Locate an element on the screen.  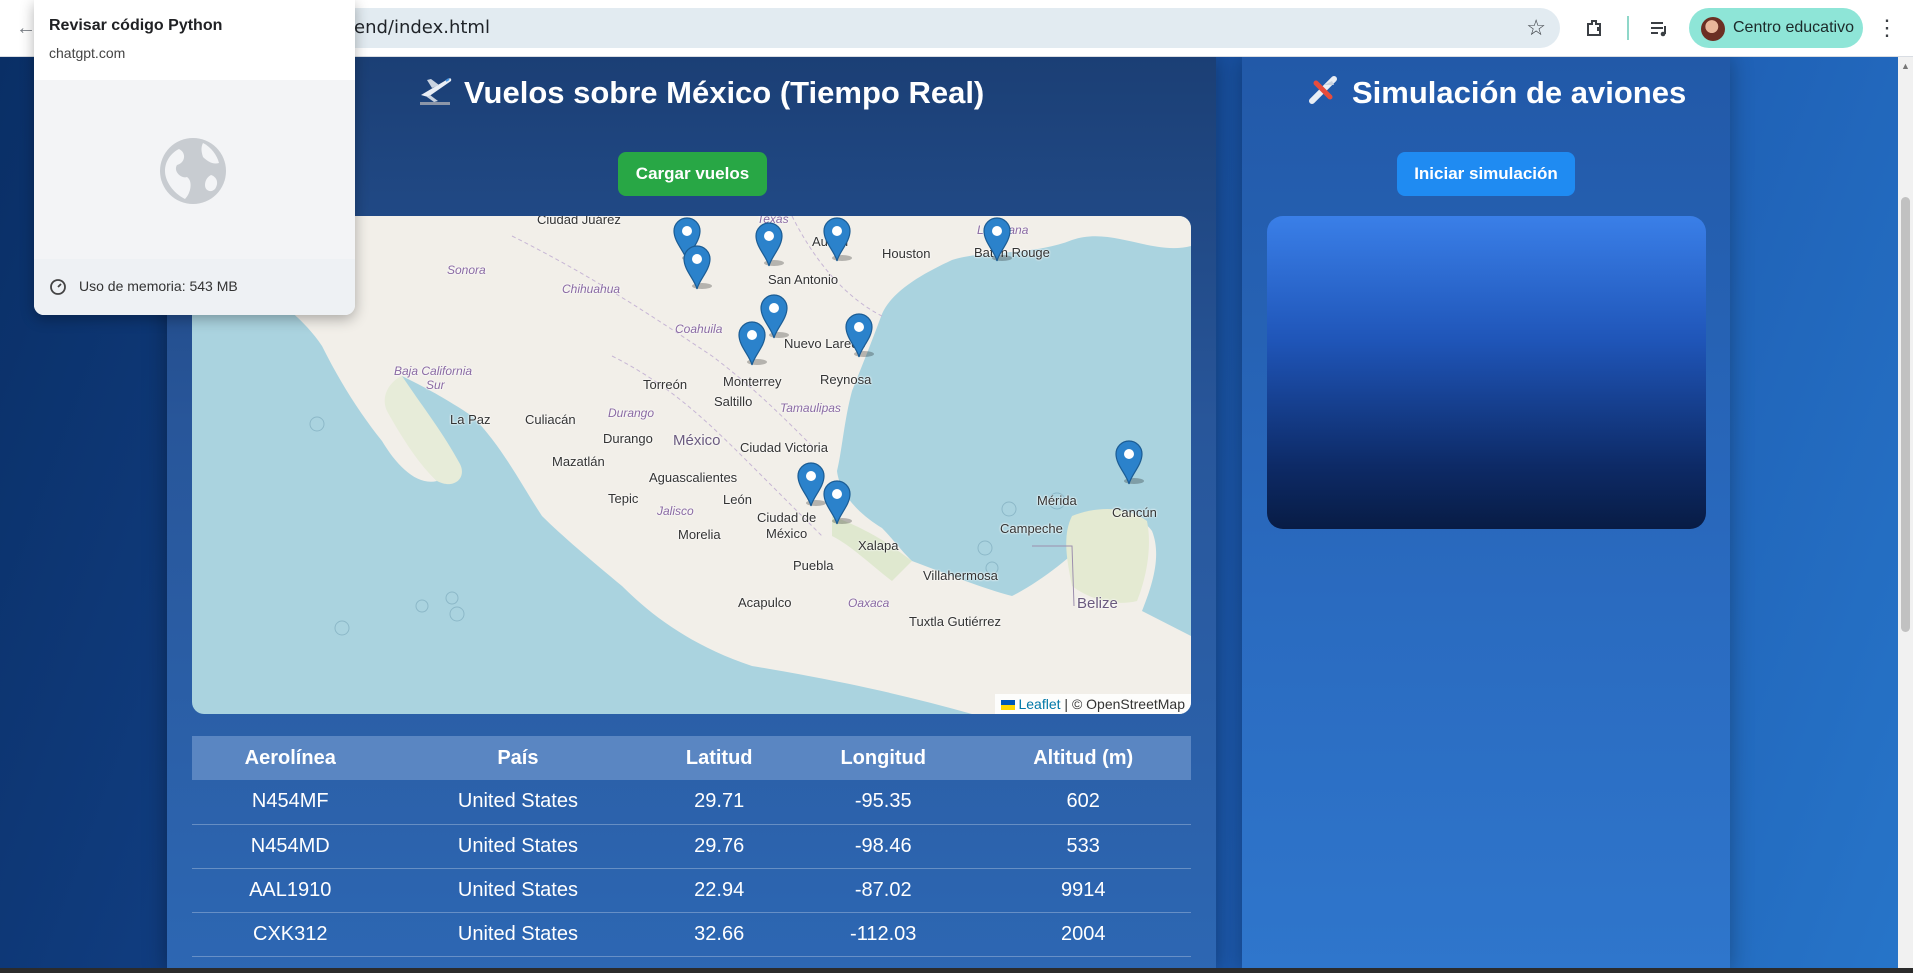
scroll-thumb is located at coordinates (1905, 414).